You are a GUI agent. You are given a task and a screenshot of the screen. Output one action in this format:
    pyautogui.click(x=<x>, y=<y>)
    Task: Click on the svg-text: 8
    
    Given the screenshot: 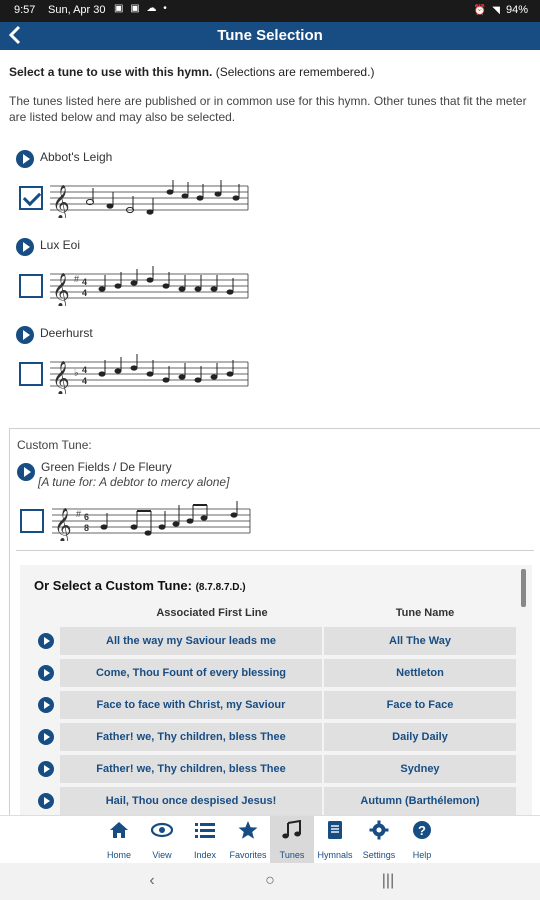 What is the action you would take?
    pyautogui.click(x=86, y=528)
    